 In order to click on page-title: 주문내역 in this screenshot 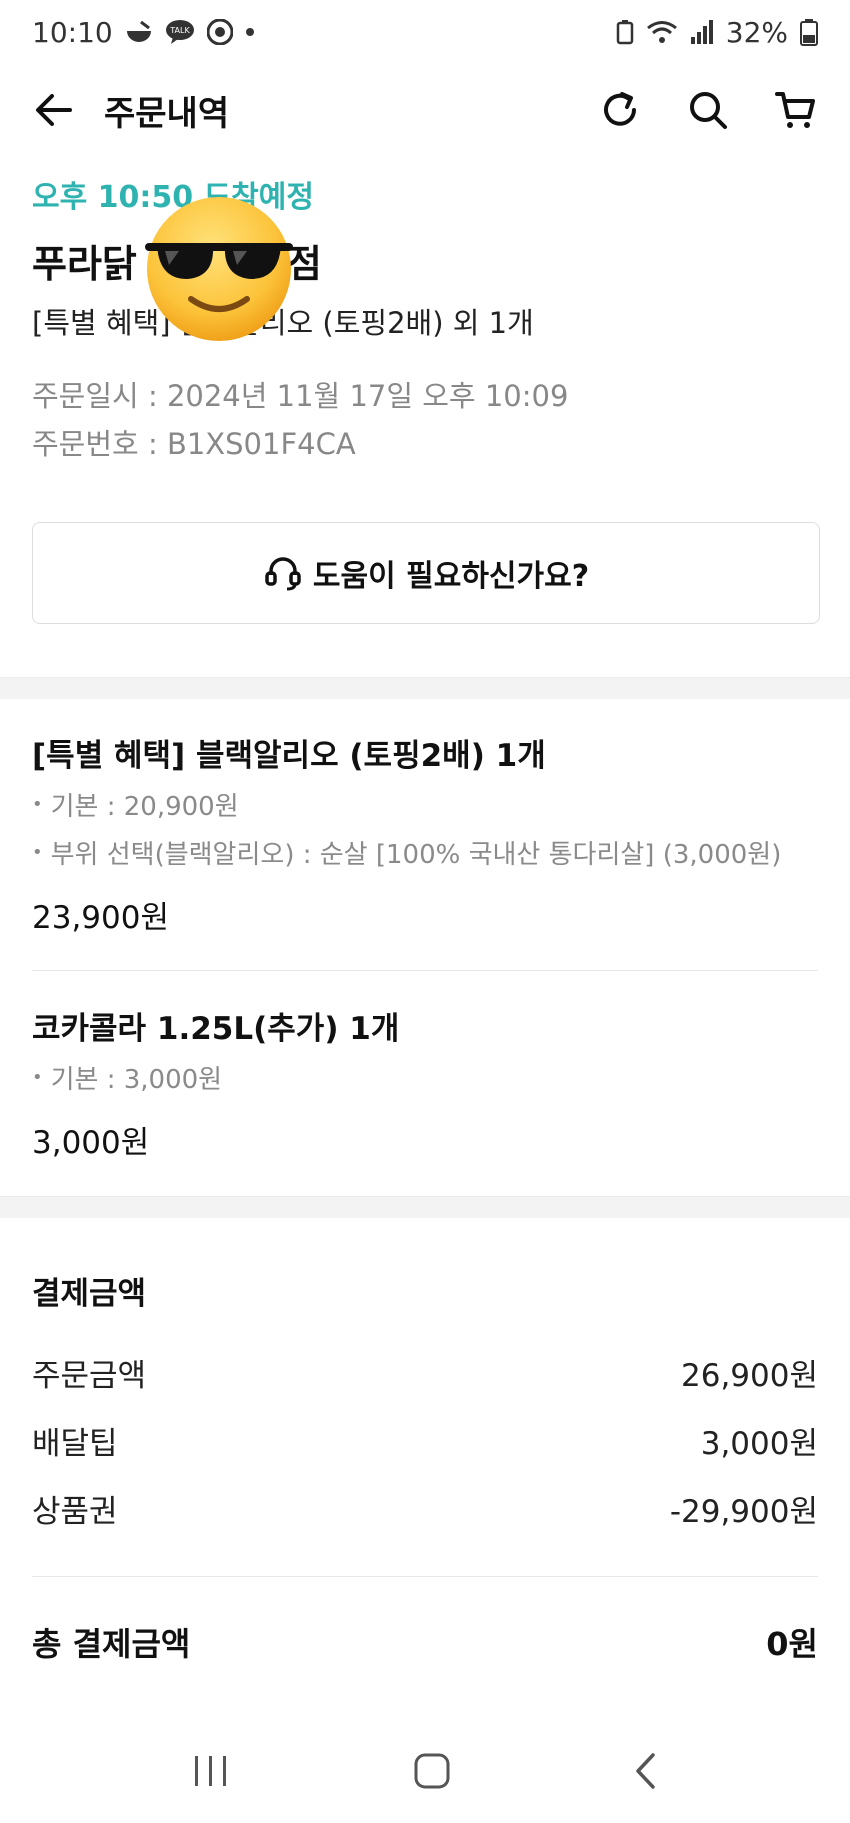, I will do `click(167, 113)`.